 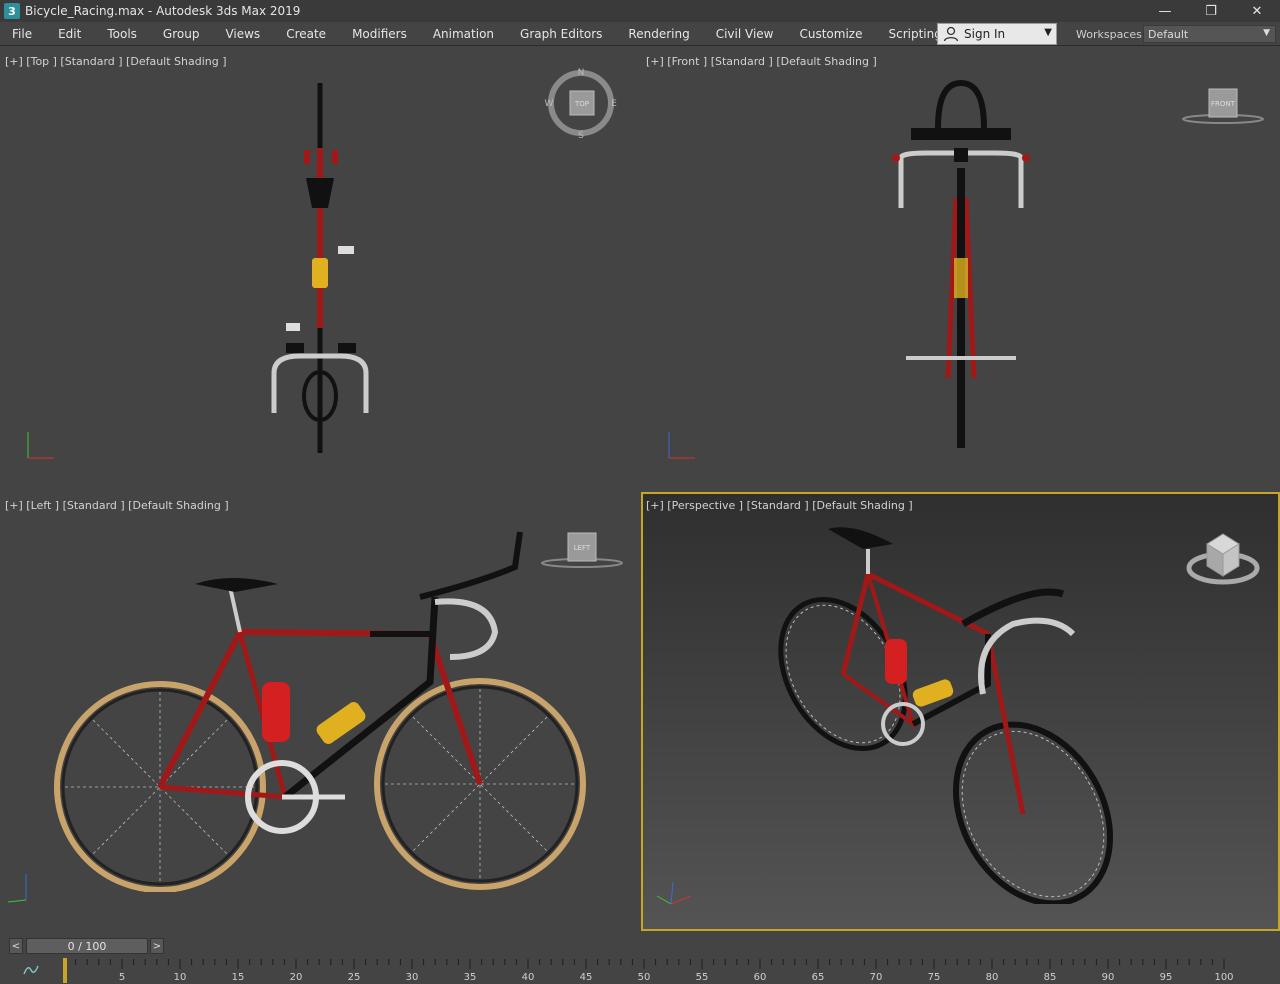 What do you see at coordinates (1168, 34) in the screenshot?
I see `workspace-value: Default` at bounding box center [1168, 34].